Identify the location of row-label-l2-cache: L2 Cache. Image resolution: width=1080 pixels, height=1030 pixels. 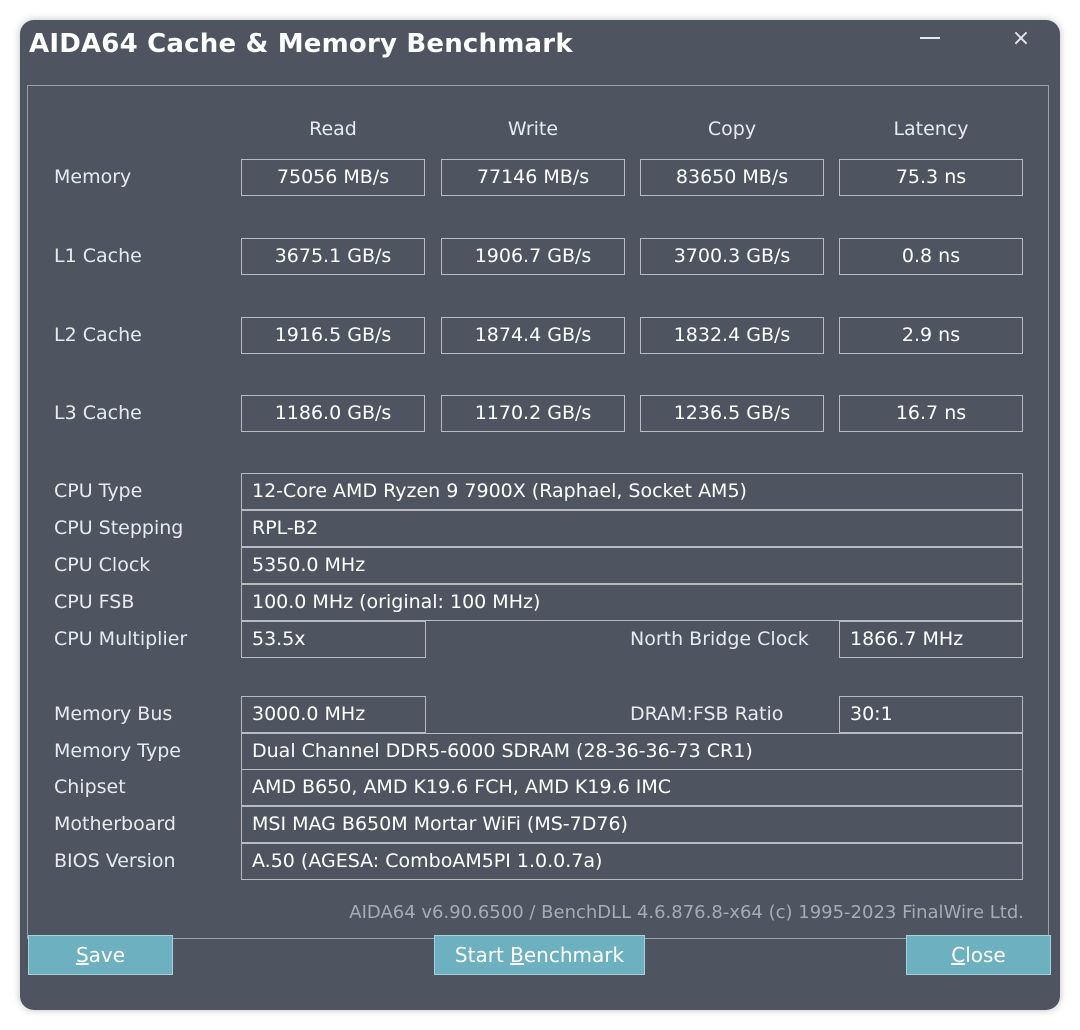
(98, 335).